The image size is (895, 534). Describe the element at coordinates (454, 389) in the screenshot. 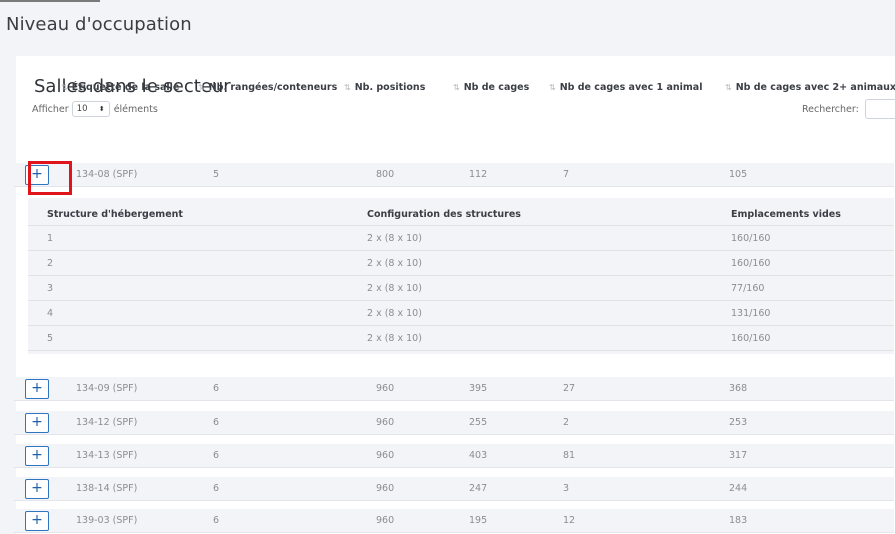

I see `table-row: + 134-09 (SPF) 6 960 395 27 368` at that location.